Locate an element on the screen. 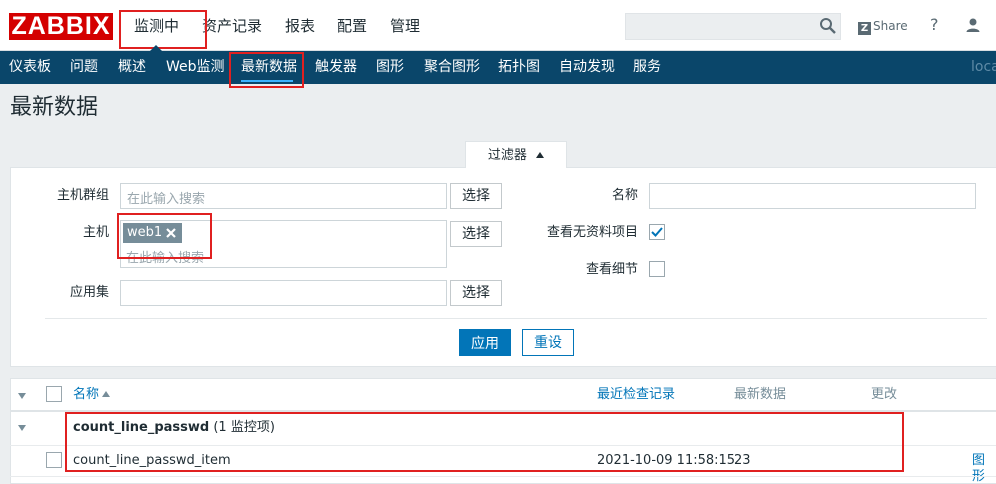 Image resolution: width=996 pixels, height=484 pixels. caret-up-icon is located at coordinates (540, 155).